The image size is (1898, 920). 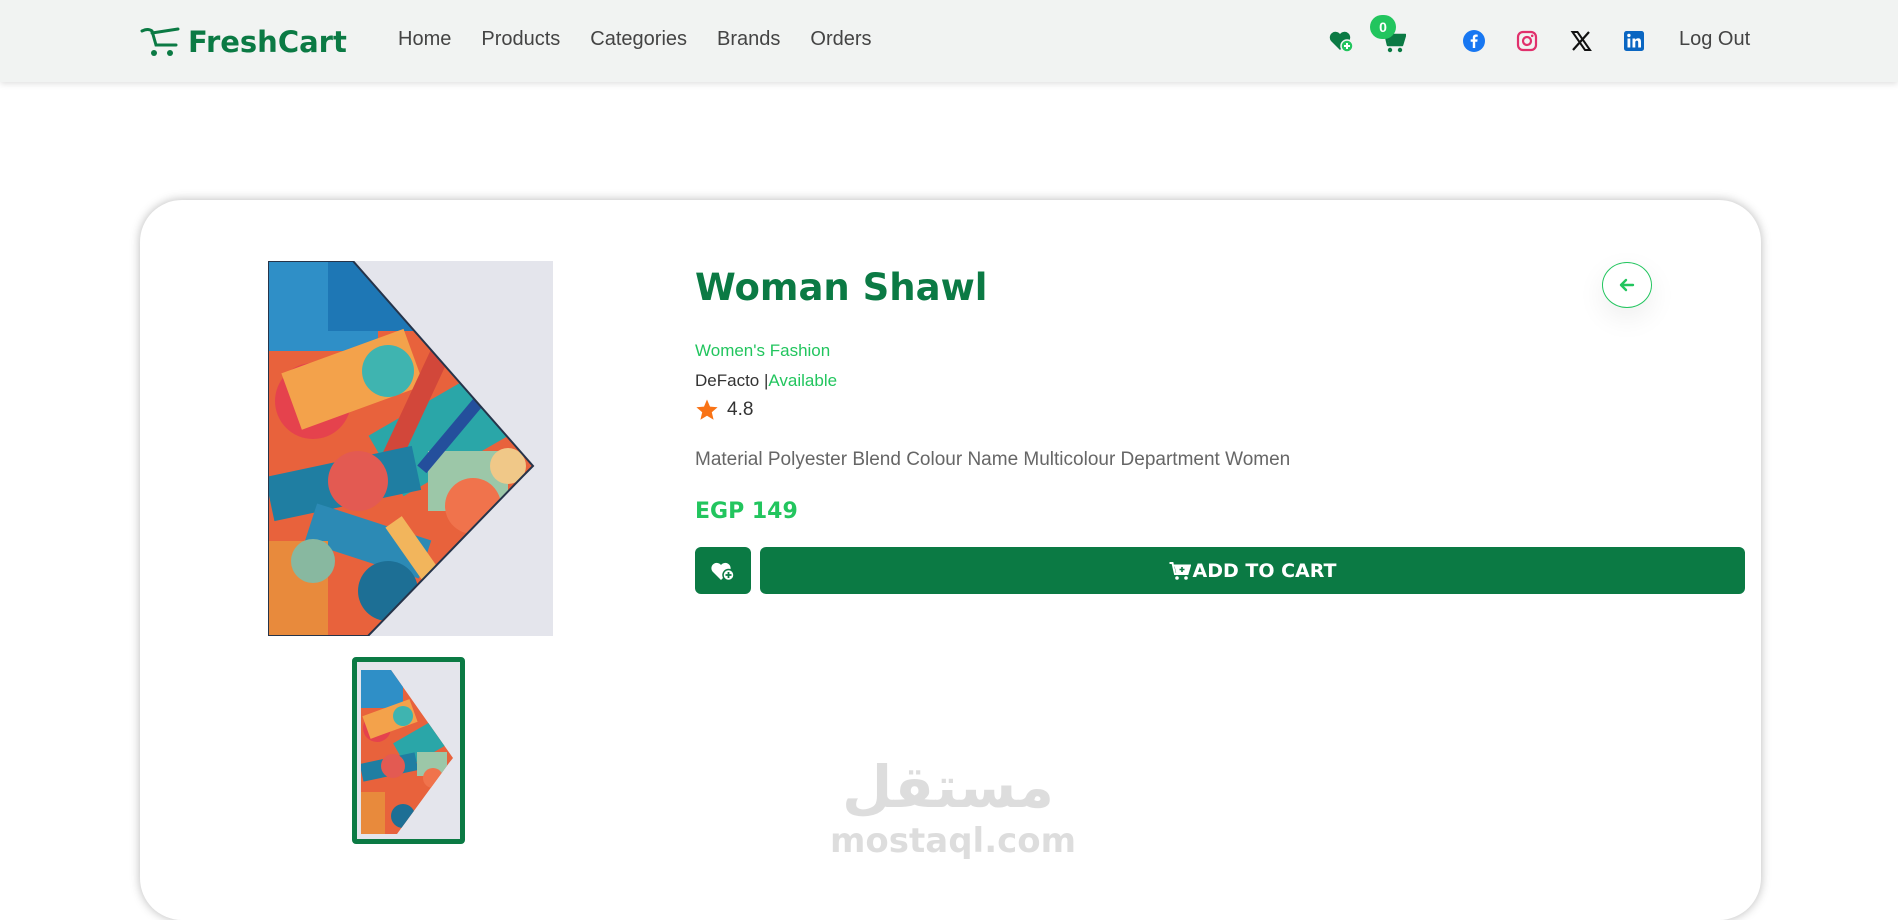 What do you see at coordinates (160, 41) in the screenshot?
I see `cart-logo-icon` at bounding box center [160, 41].